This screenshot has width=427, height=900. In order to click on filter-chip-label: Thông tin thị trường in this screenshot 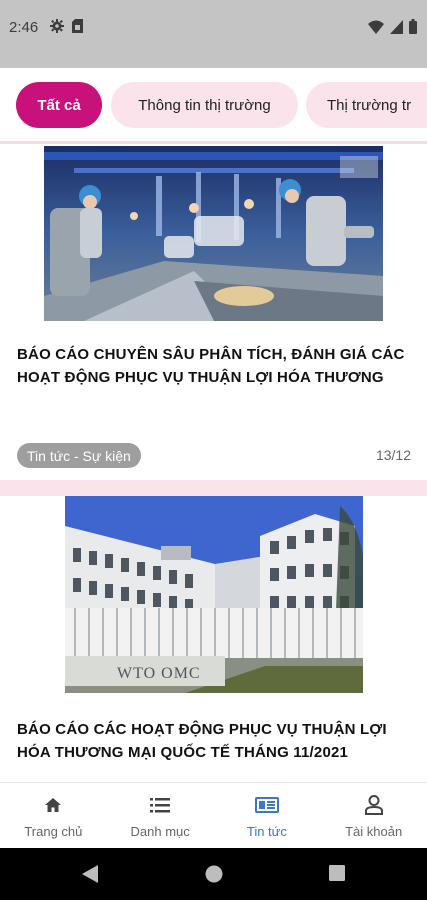, I will do `click(204, 105)`.